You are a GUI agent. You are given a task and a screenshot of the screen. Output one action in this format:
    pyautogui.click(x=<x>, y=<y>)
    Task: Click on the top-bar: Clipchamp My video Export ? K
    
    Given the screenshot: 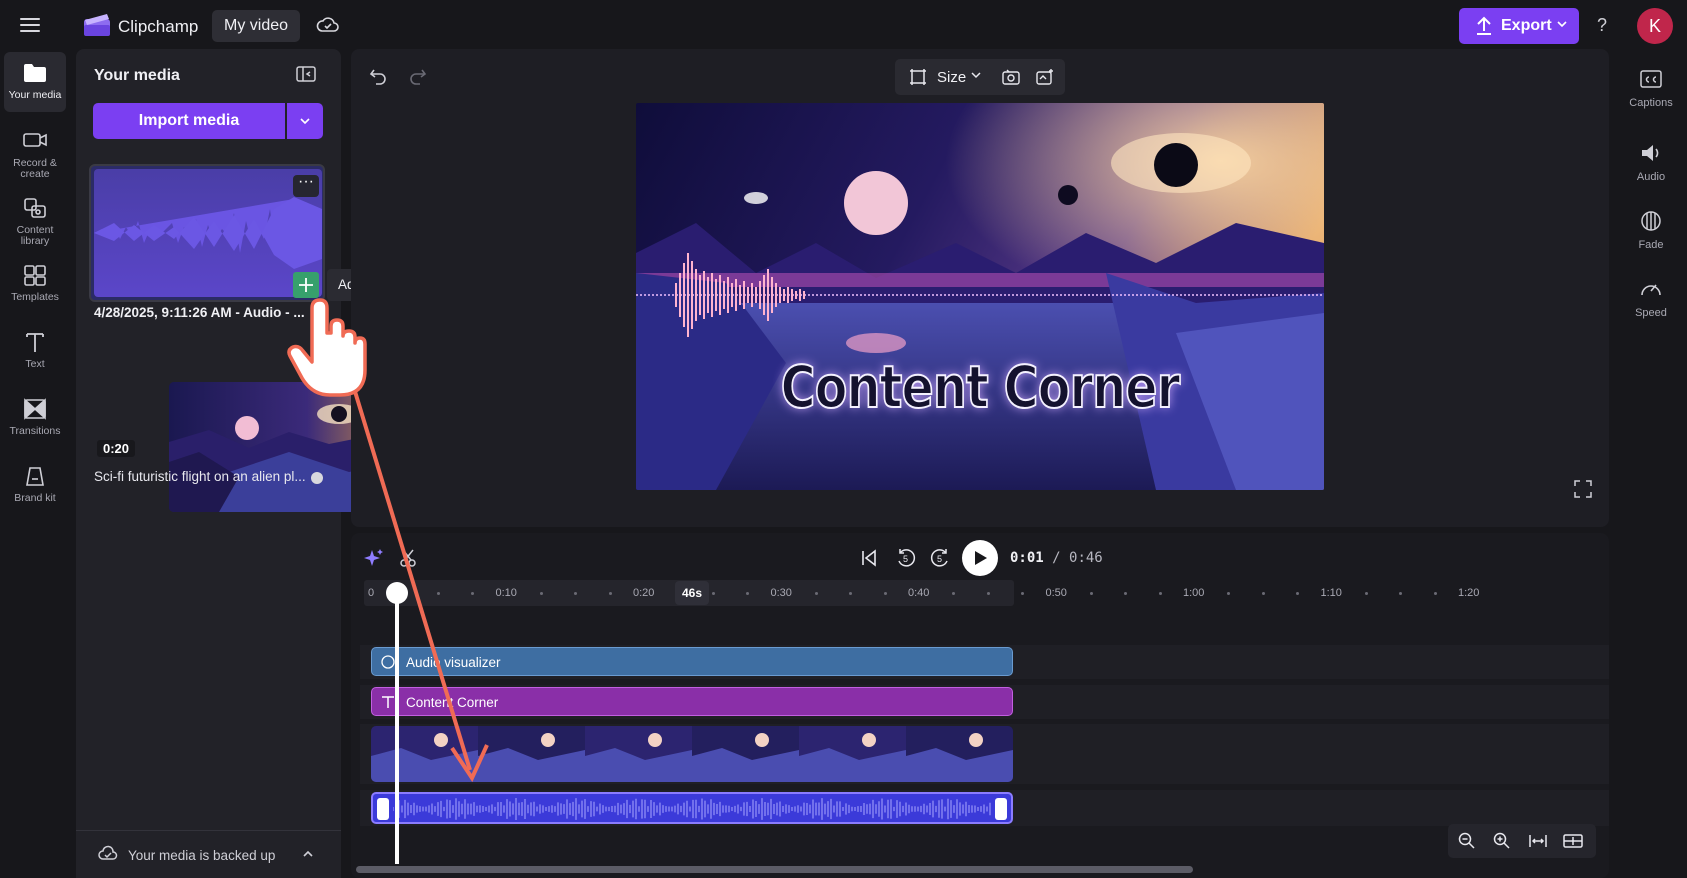 What is the action you would take?
    pyautogui.click(x=843, y=26)
    